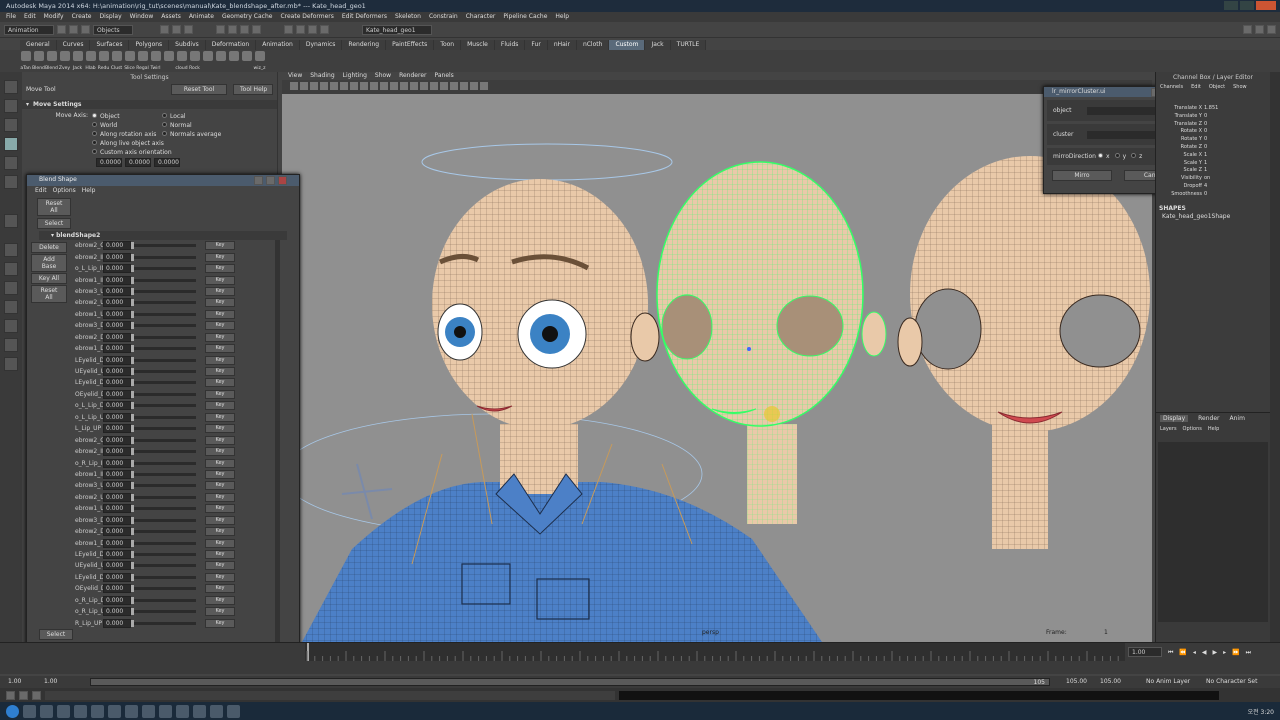  I want to click on blend-delete-button: Delete, so click(49, 247).